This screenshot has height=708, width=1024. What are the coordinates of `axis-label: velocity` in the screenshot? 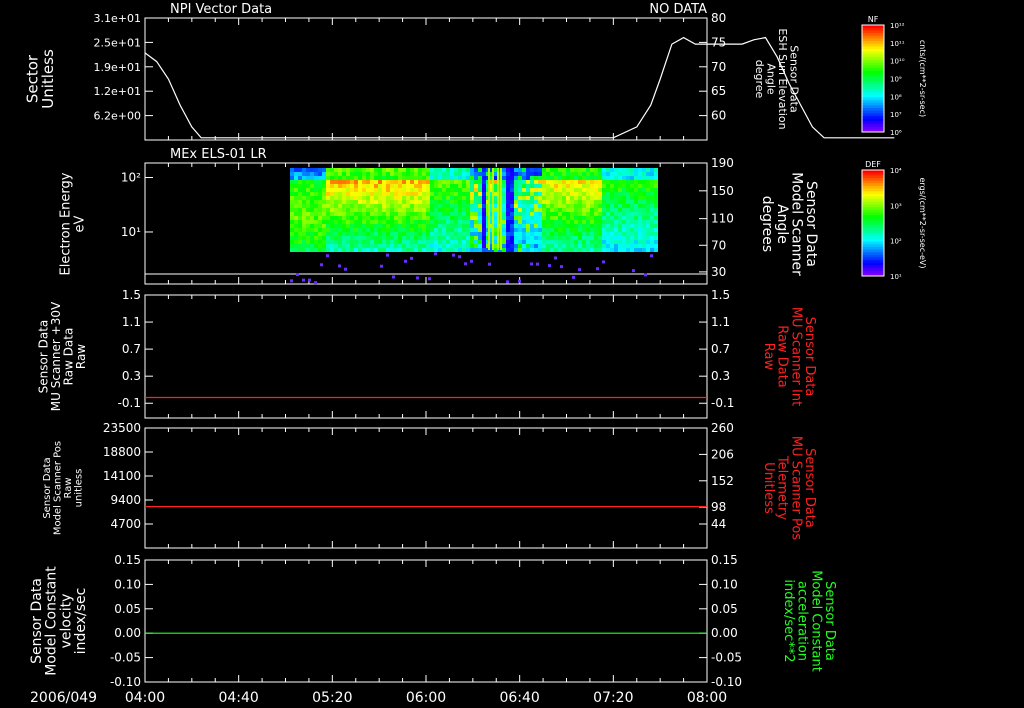 It's located at (66, 621).